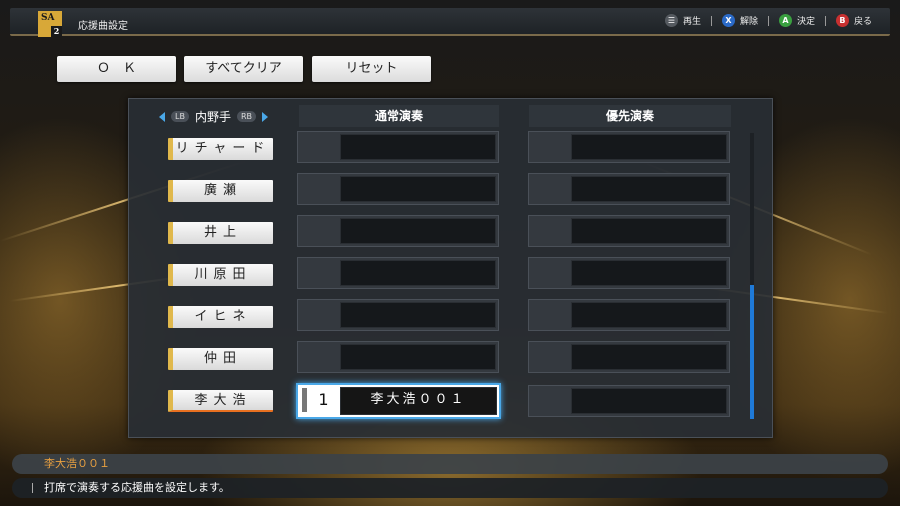  Describe the element at coordinates (842, 20) in the screenshot. I see `b-button-icon: B` at that location.